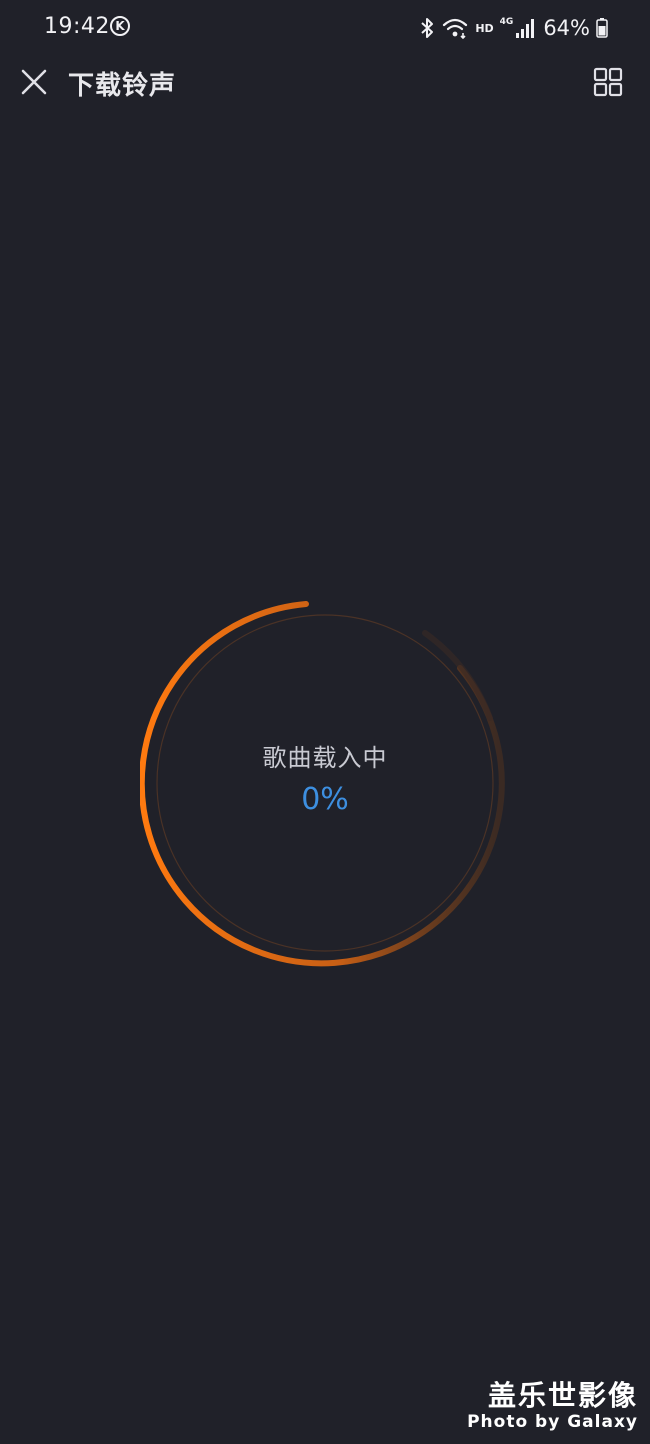 This screenshot has height=1444, width=650. I want to click on k-app-icon: K, so click(120, 26).